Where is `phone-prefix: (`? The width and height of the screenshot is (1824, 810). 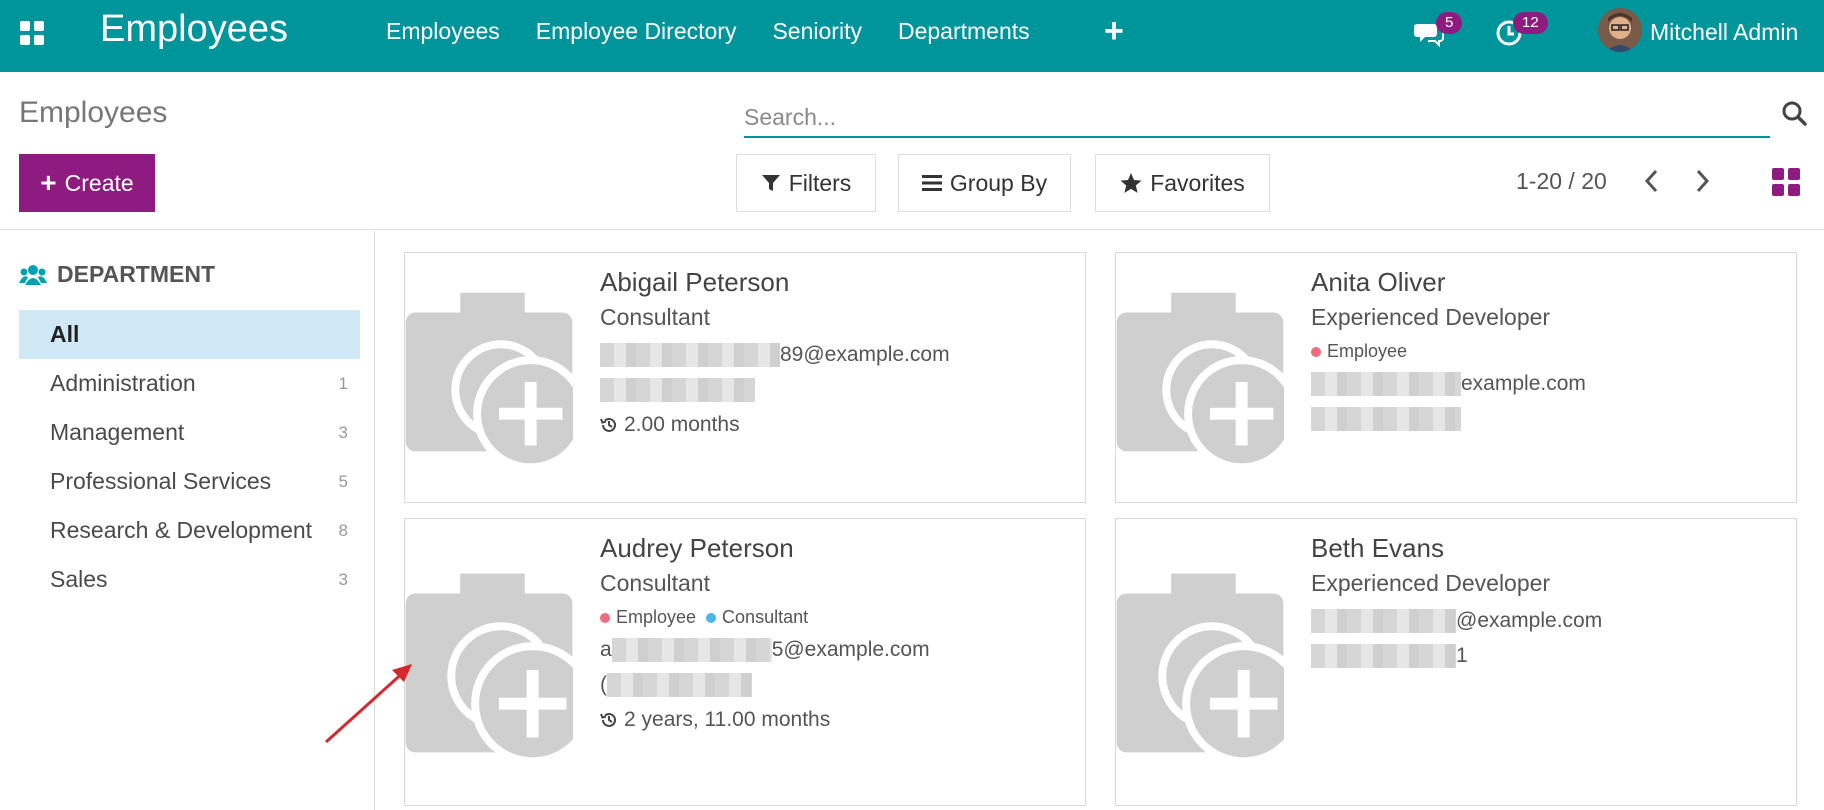
phone-prefix: ( is located at coordinates (603, 684).